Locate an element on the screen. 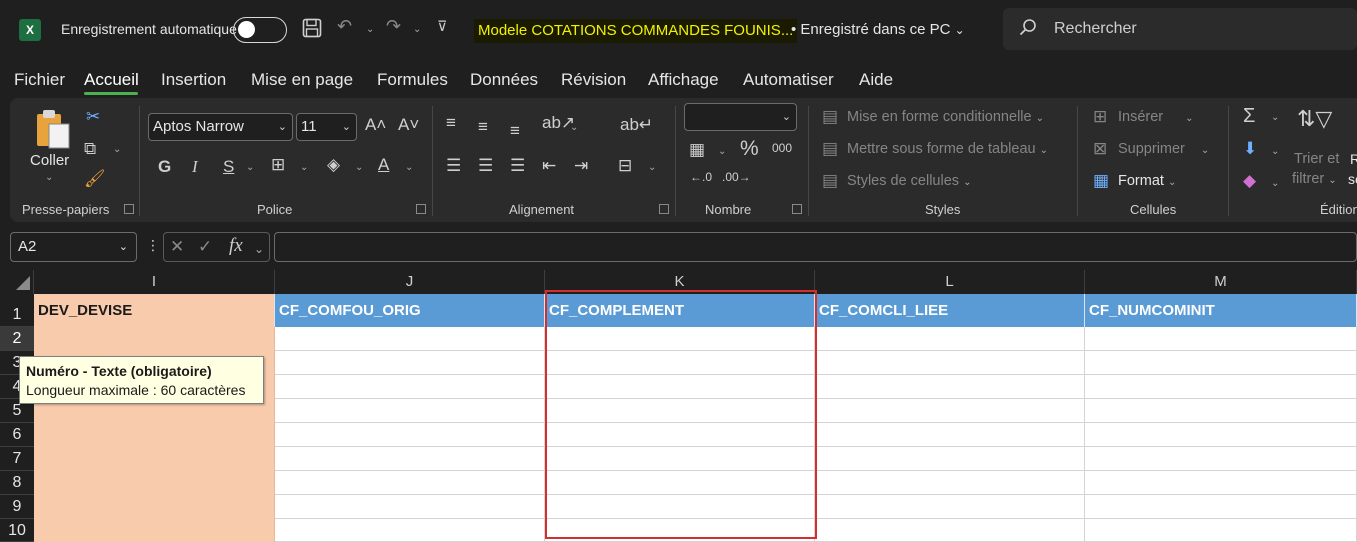 The height and width of the screenshot is (542, 1357). clipboard-launcher-icon is located at coordinates (129, 209).